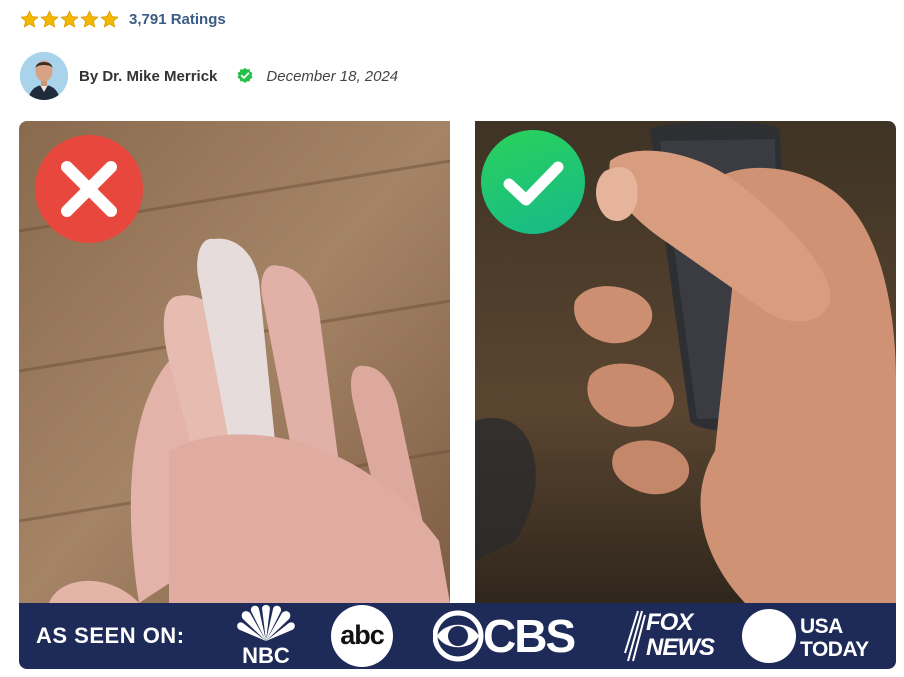 This screenshot has height=677, width=904. What do you see at coordinates (669, 622) in the screenshot?
I see `fox-wordmark: FOX` at bounding box center [669, 622].